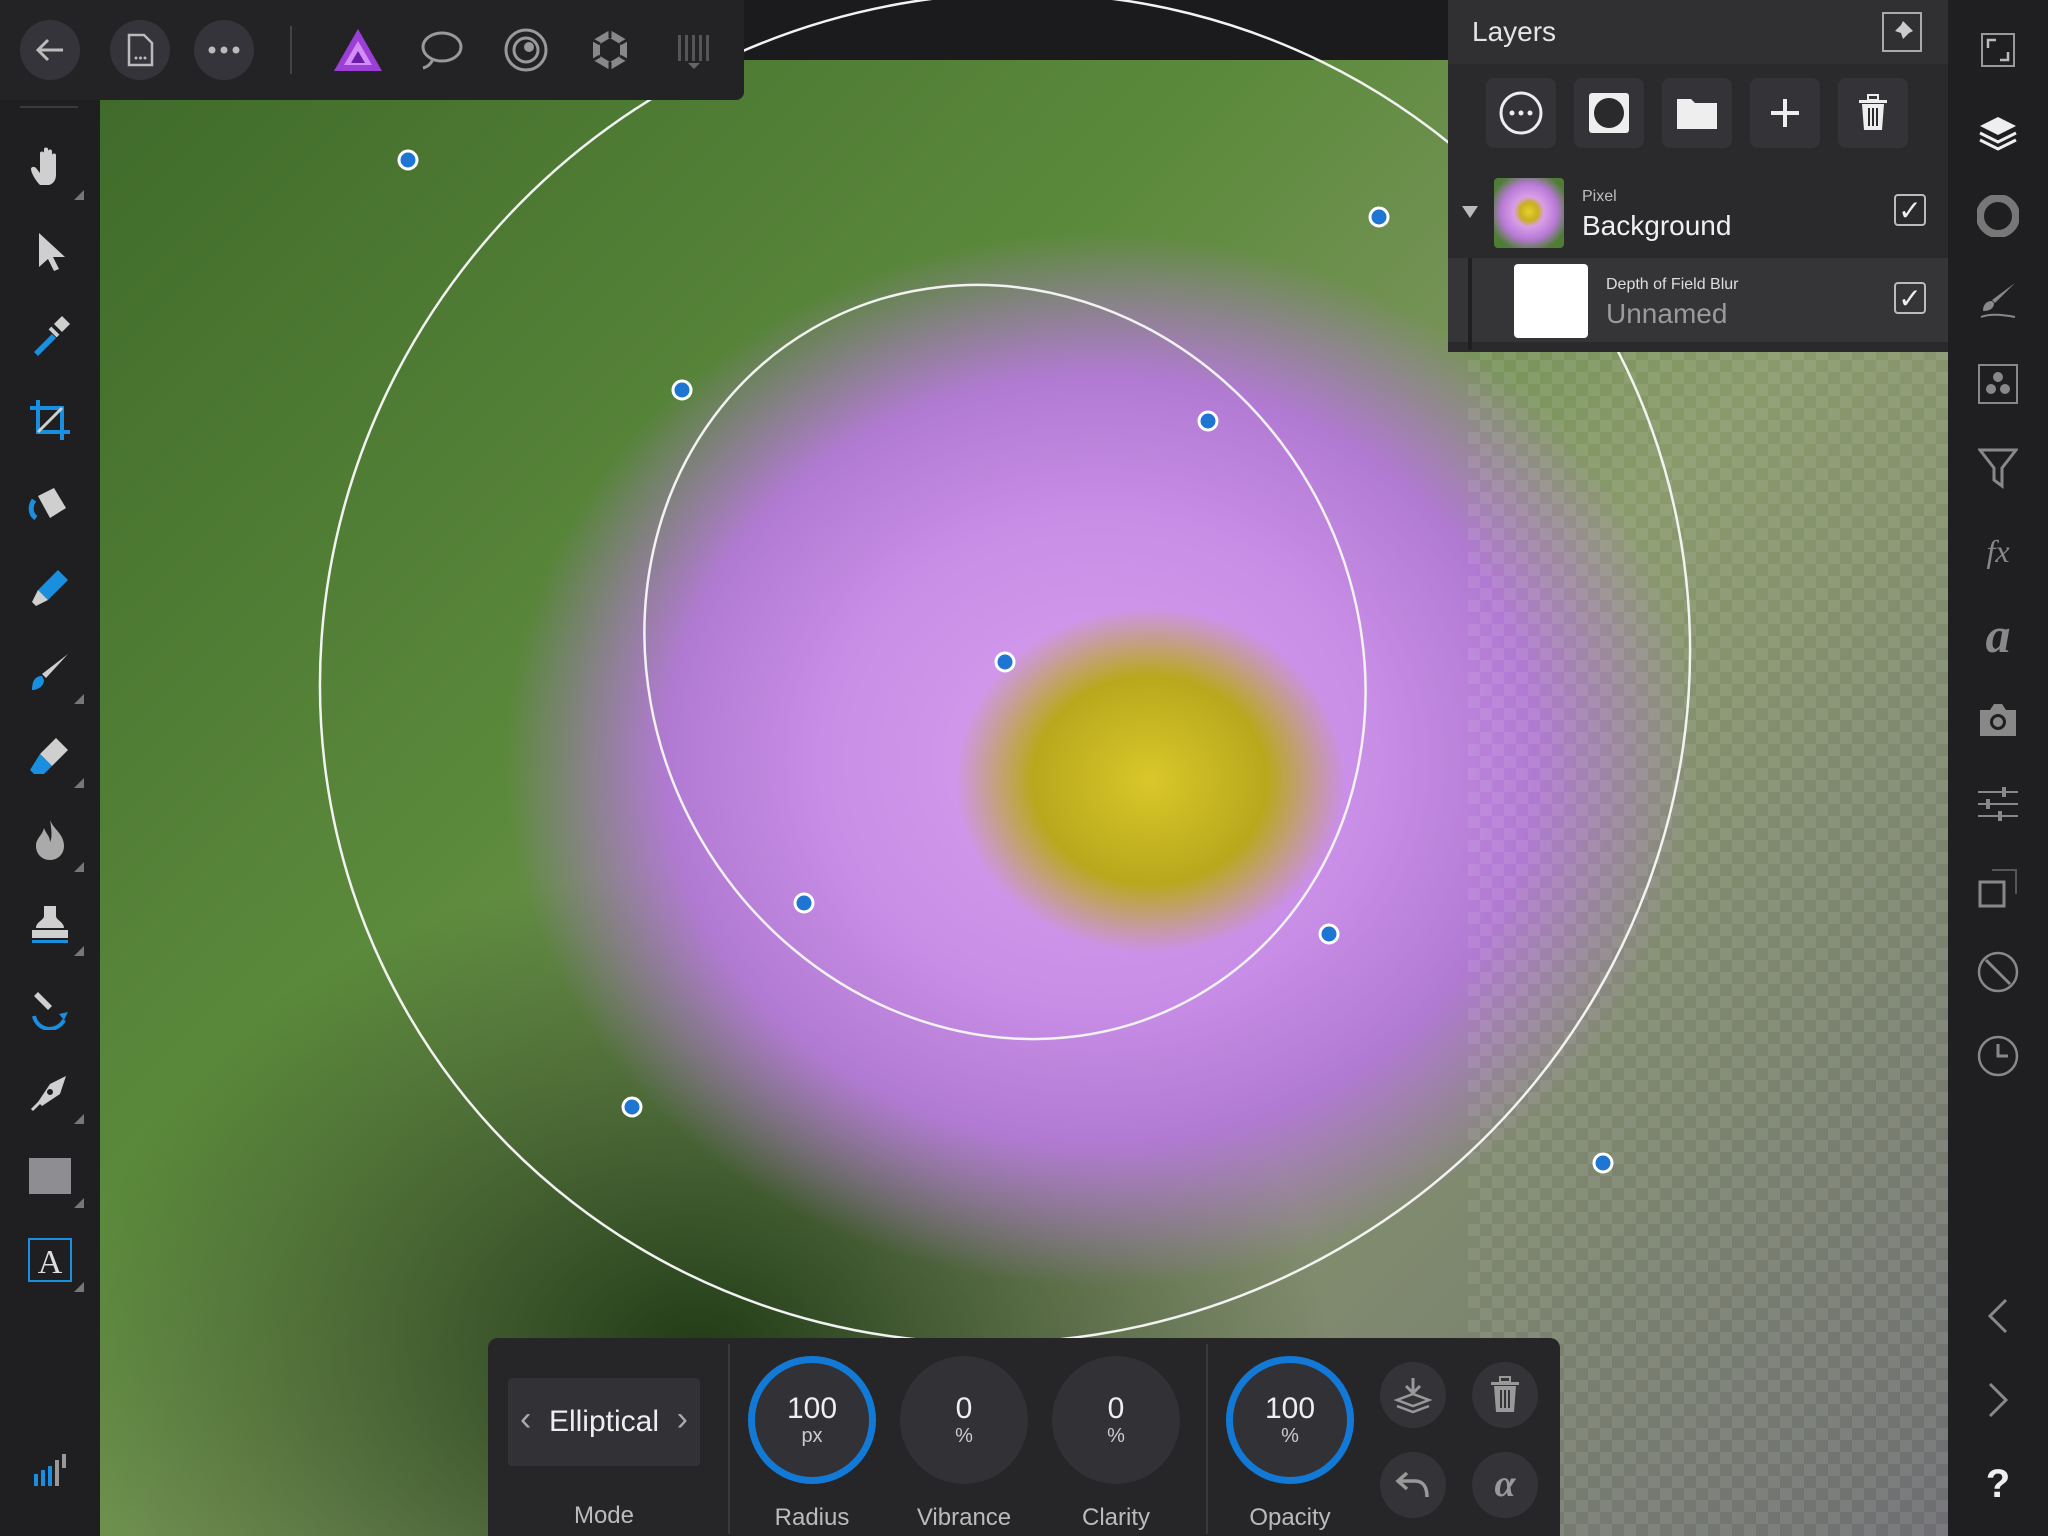  Describe the element at coordinates (1998, 972) in the screenshot. I see `navigator-compass-icon` at that location.